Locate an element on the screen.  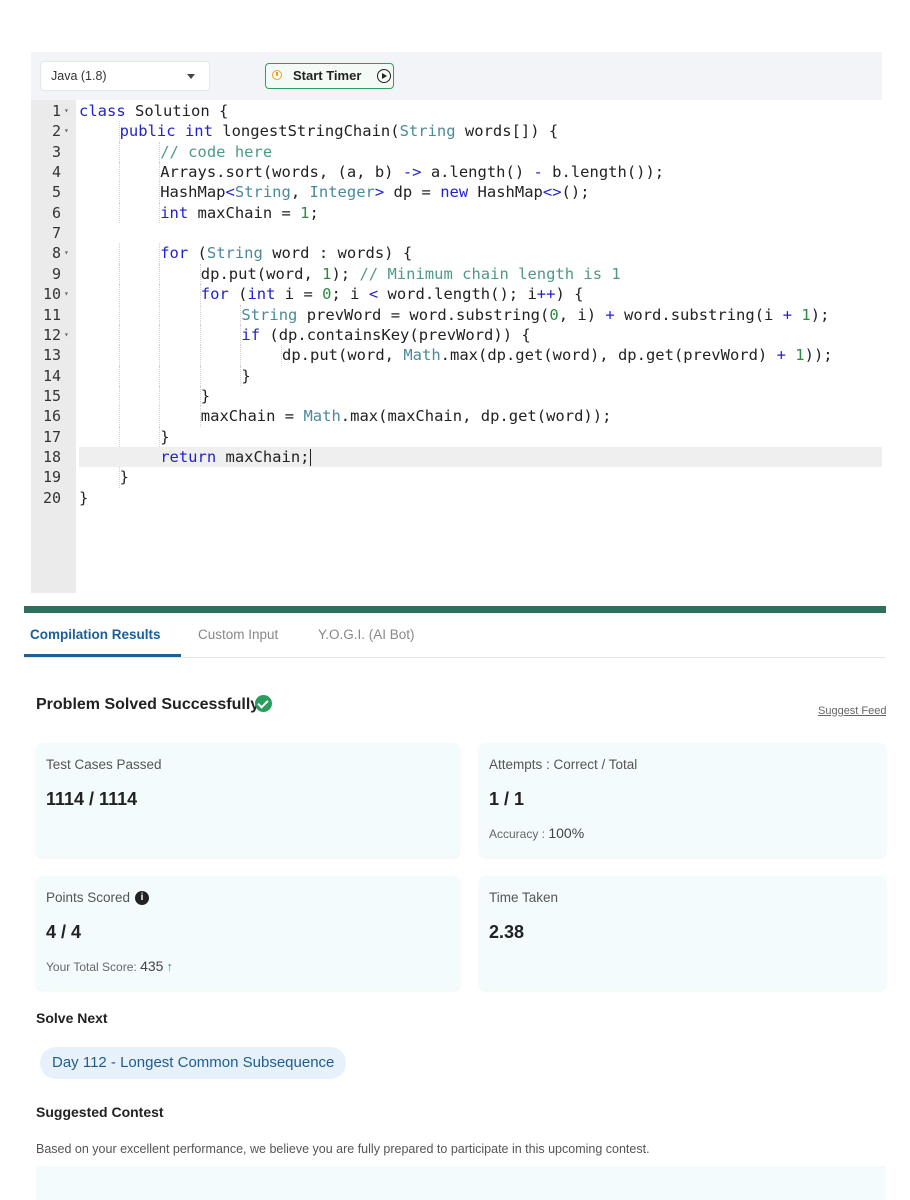
code-line: 6 int maxChain = 1; is located at coordinates (456, 213).